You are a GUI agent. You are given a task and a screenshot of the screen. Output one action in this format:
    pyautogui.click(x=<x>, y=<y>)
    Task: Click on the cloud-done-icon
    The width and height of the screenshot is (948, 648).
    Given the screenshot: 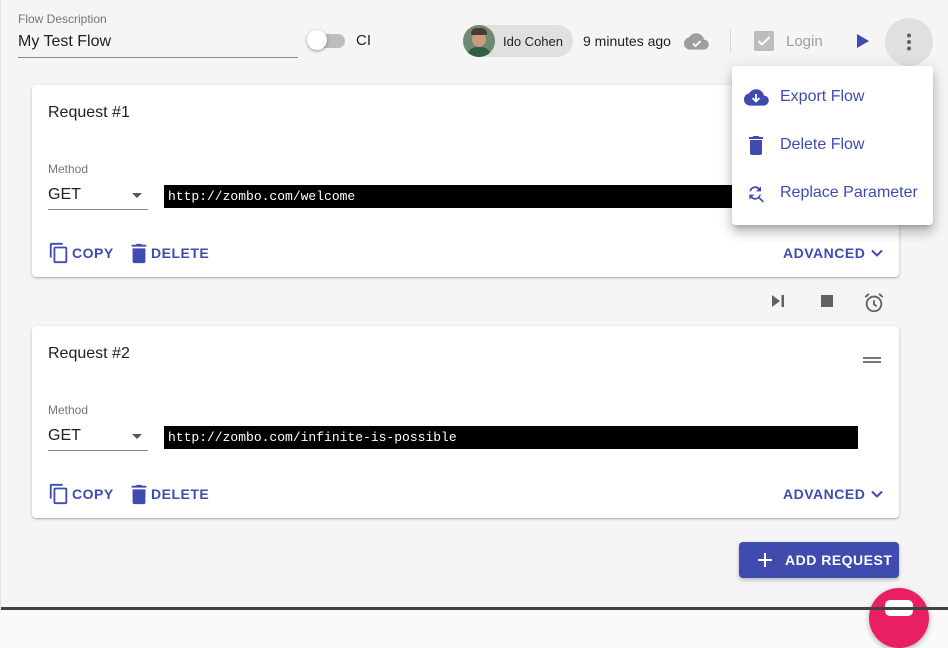 What is the action you would take?
    pyautogui.click(x=696, y=43)
    